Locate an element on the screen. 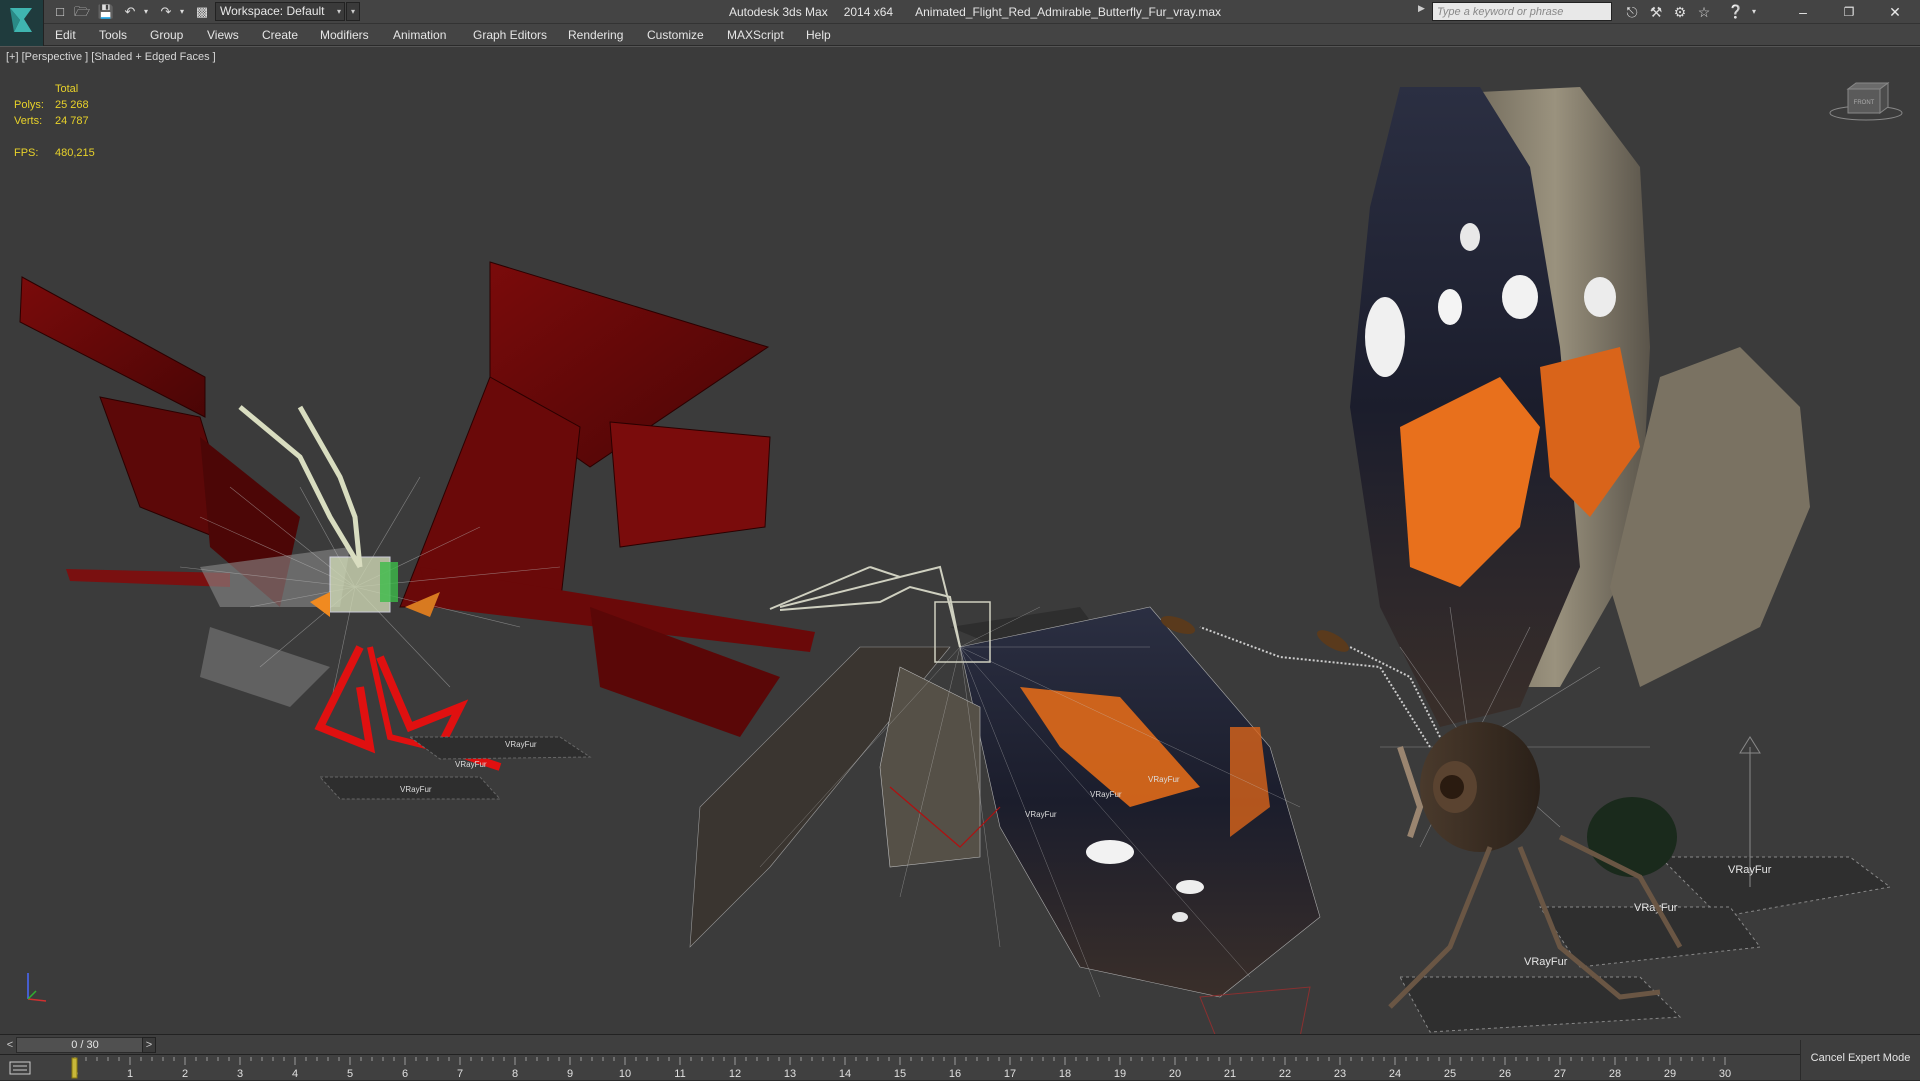  menu-graph-editors: Graph Editors is located at coordinates (510, 35).